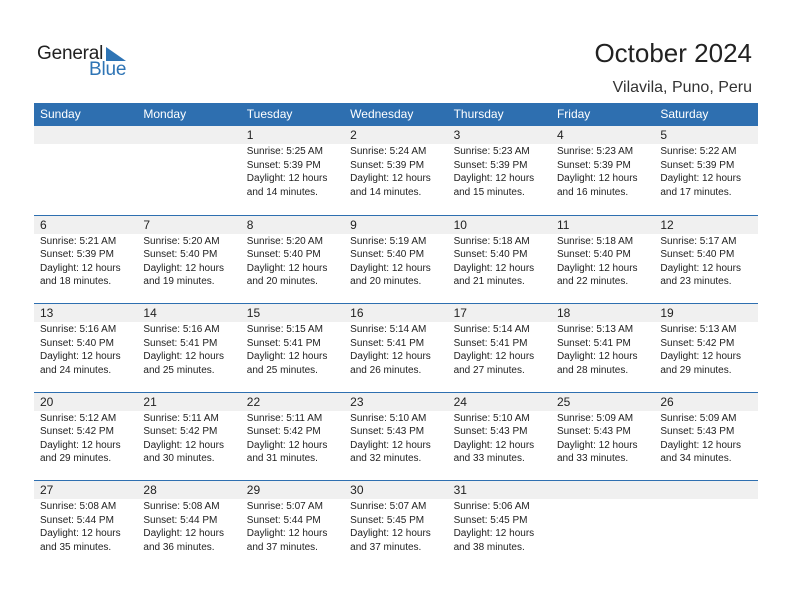 Image resolution: width=792 pixels, height=612 pixels. Describe the element at coordinates (396, 490) in the screenshot. I see `day-number: 30` at that location.